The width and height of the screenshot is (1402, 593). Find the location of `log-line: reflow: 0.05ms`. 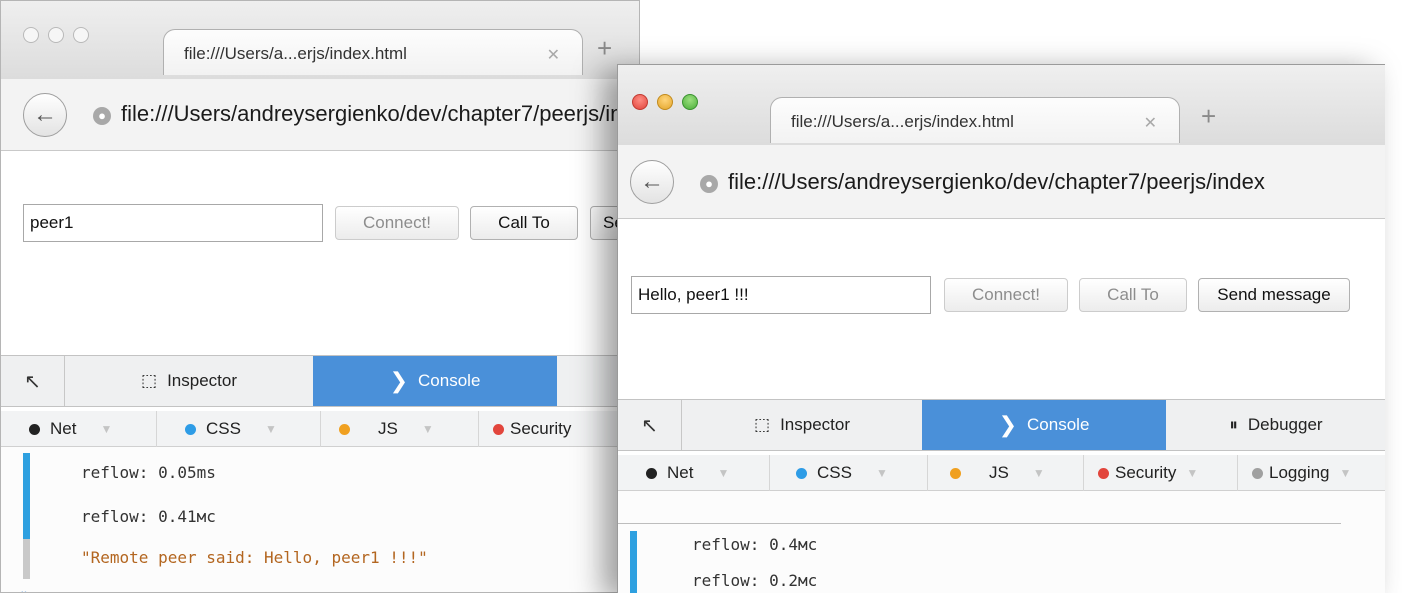

log-line: reflow: 0.05ms is located at coordinates (148, 472).